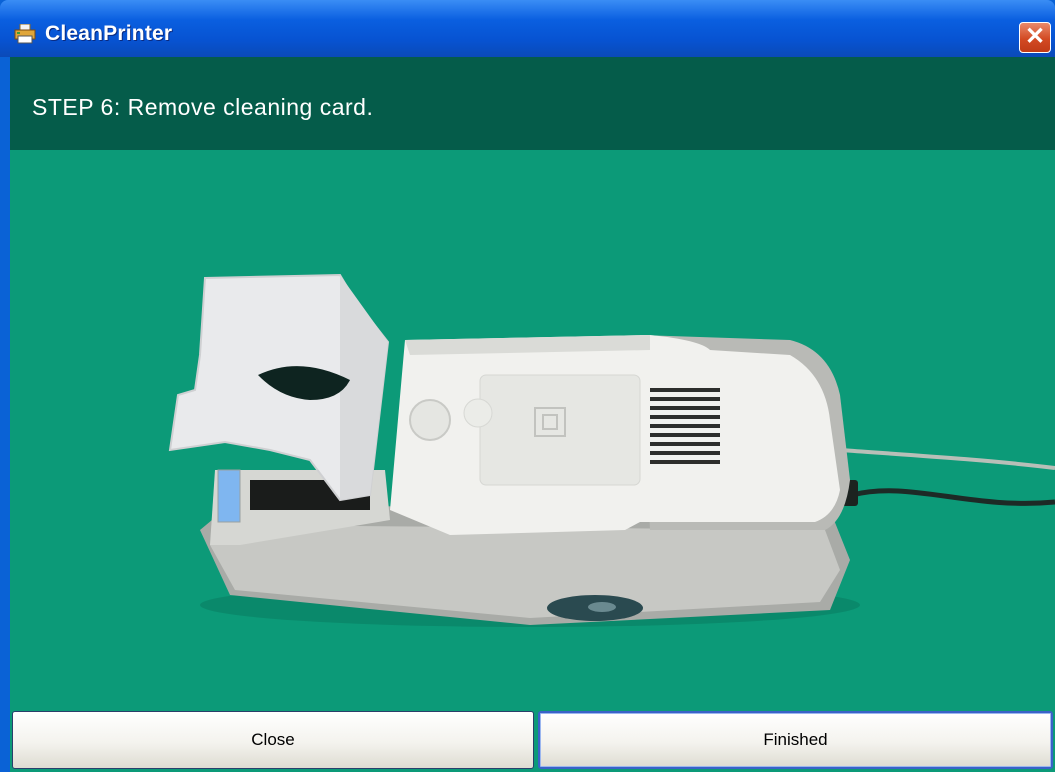  Describe the element at coordinates (527, 28) in the screenshot. I see `title-bar: CleanPrinter ✕` at that location.